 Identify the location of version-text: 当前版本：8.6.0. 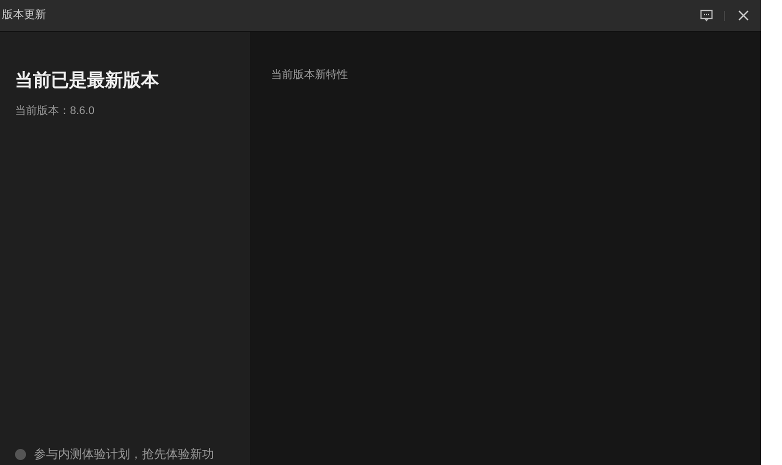
(55, 111).